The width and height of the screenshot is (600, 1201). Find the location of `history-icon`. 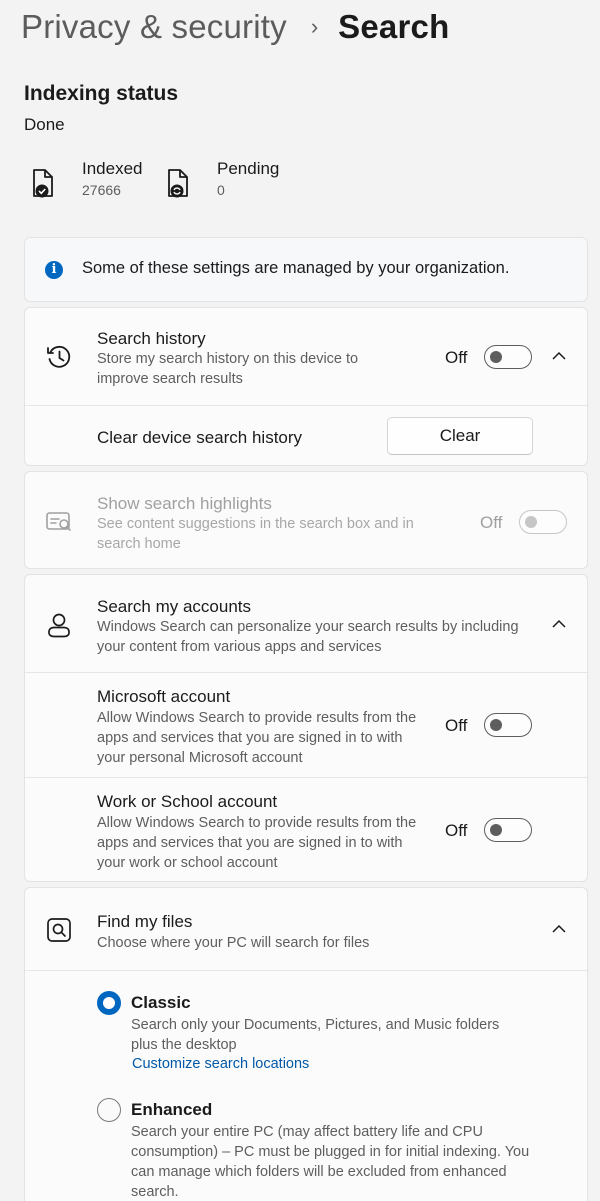

history-icon is located at coordinates (59, 356).